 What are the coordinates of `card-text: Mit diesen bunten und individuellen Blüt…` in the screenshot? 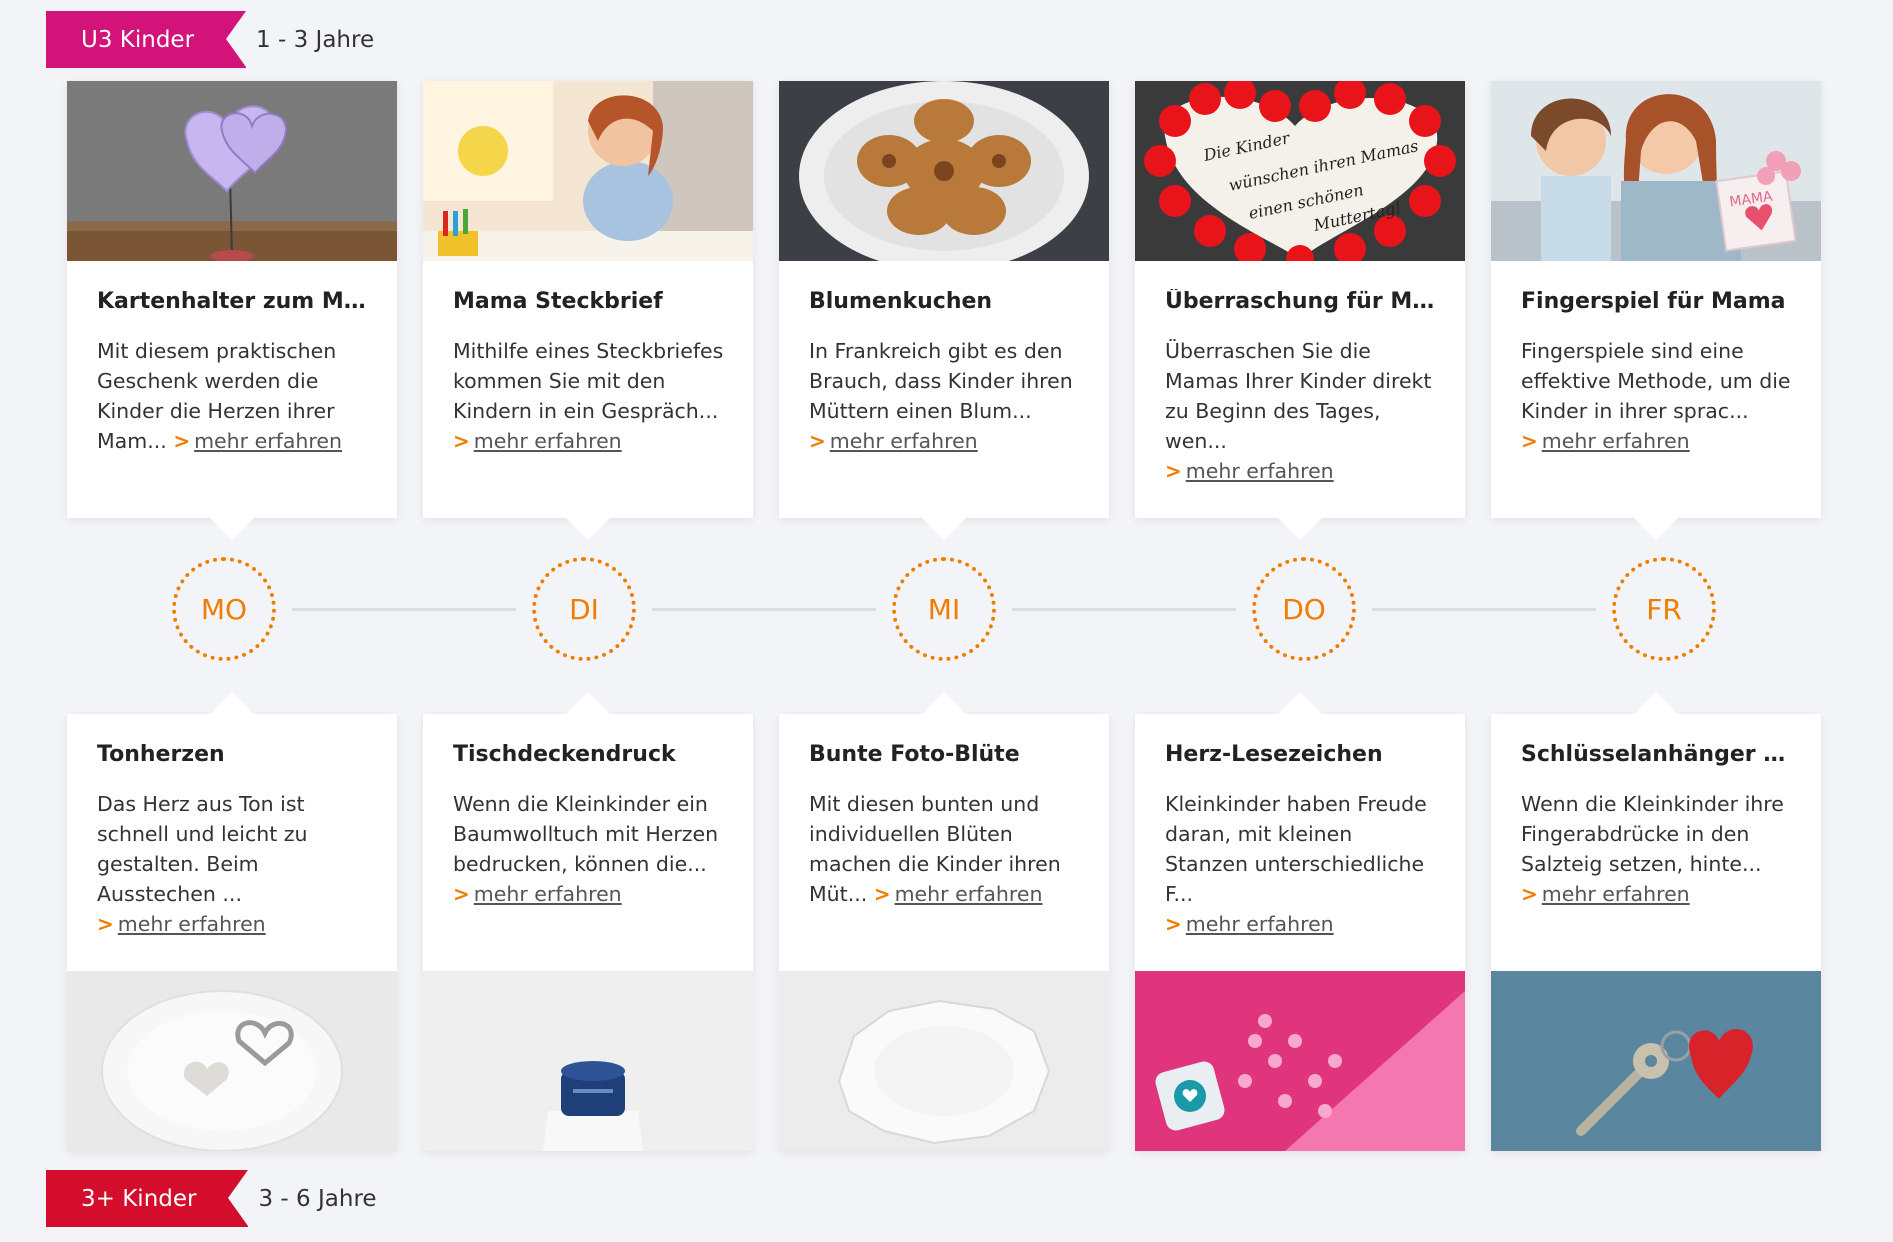 It's located at (946, 849).